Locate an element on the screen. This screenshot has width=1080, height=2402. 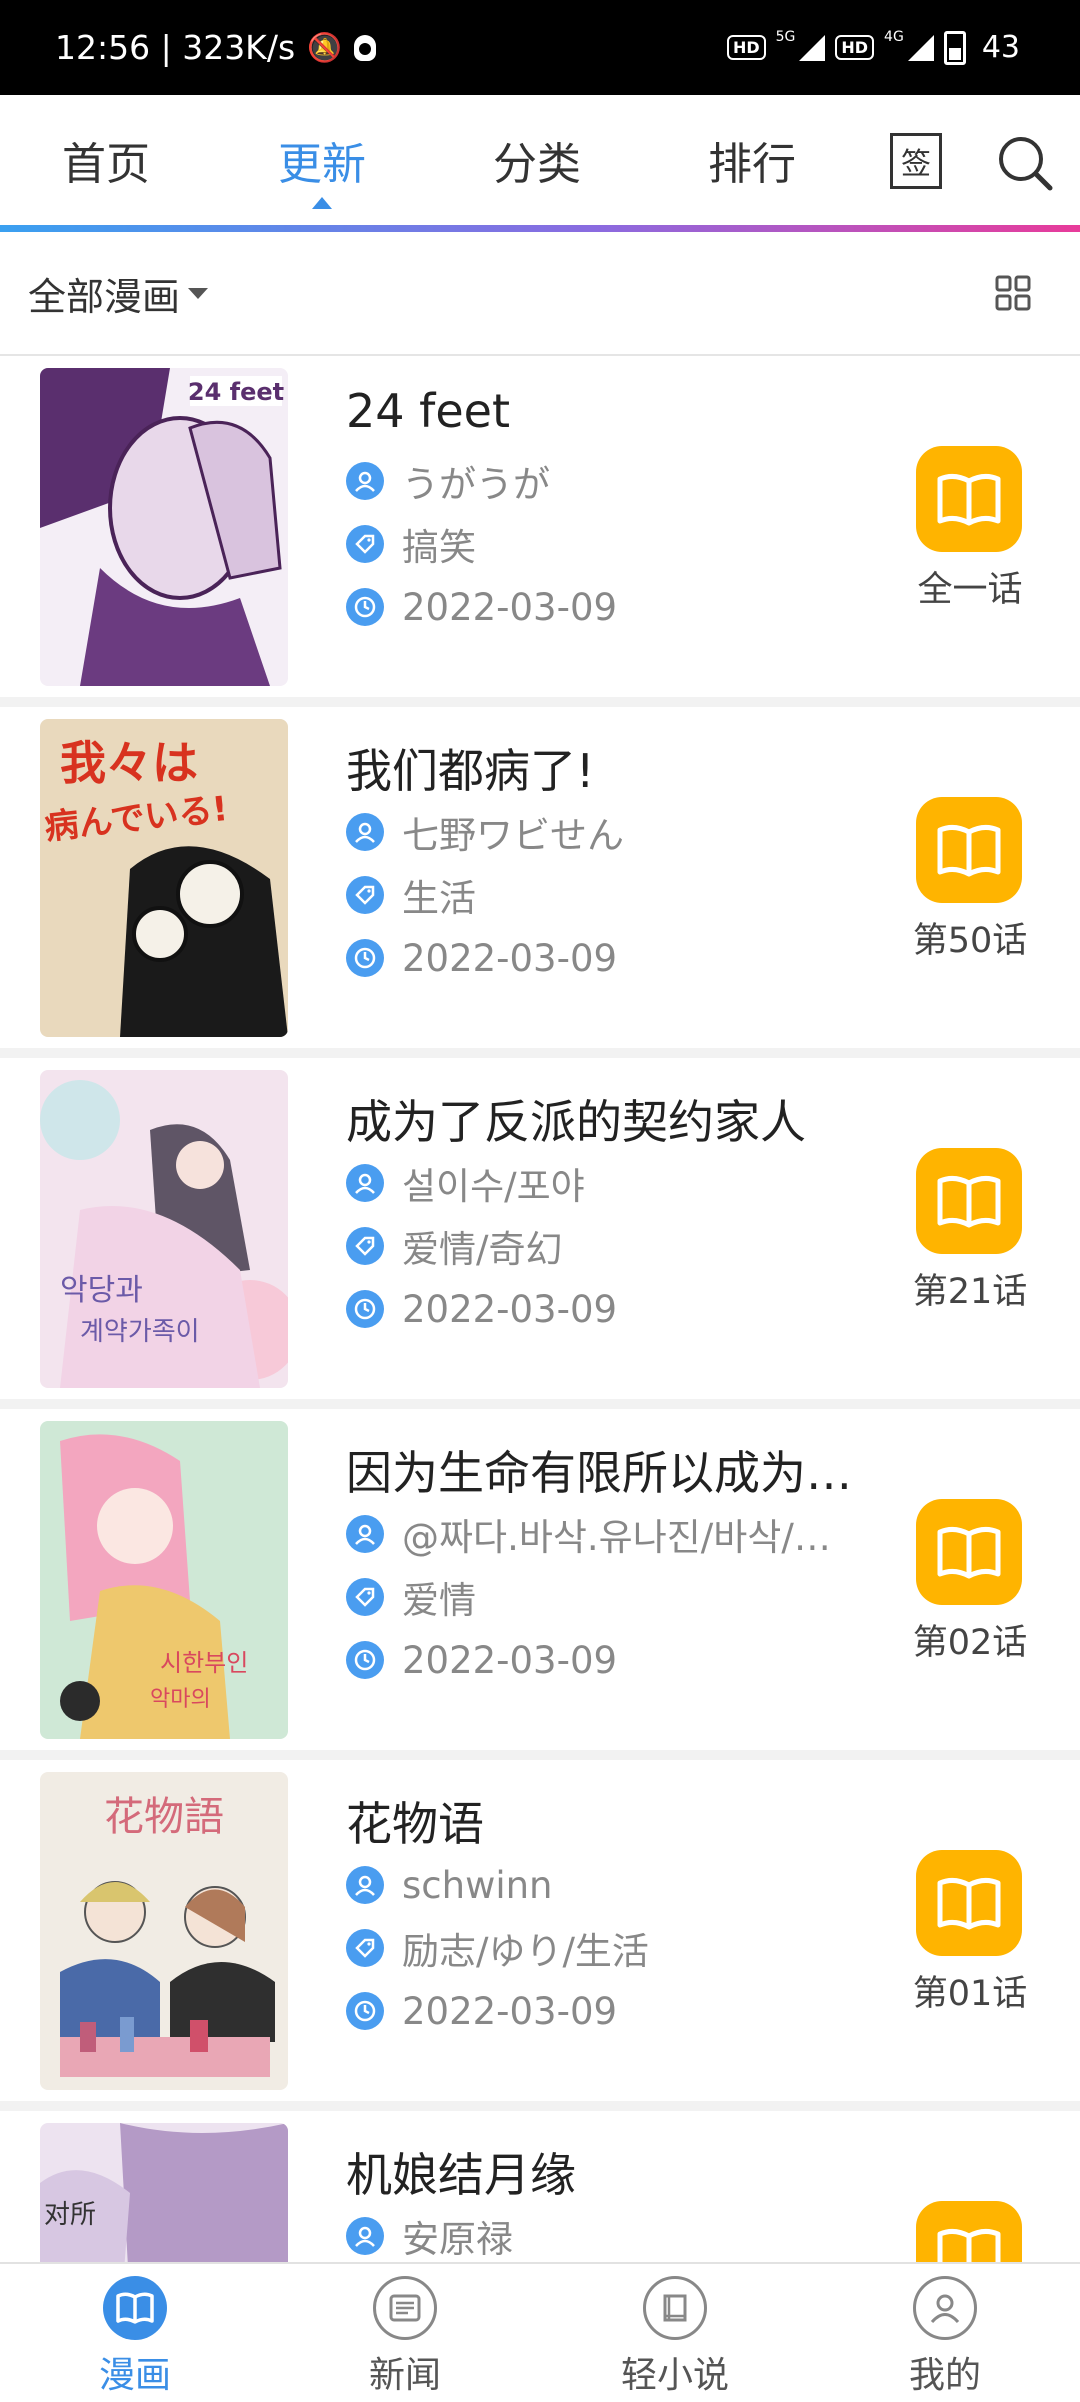
comic-title: 机娘结月缘 is located at coordinates (461, 2175).